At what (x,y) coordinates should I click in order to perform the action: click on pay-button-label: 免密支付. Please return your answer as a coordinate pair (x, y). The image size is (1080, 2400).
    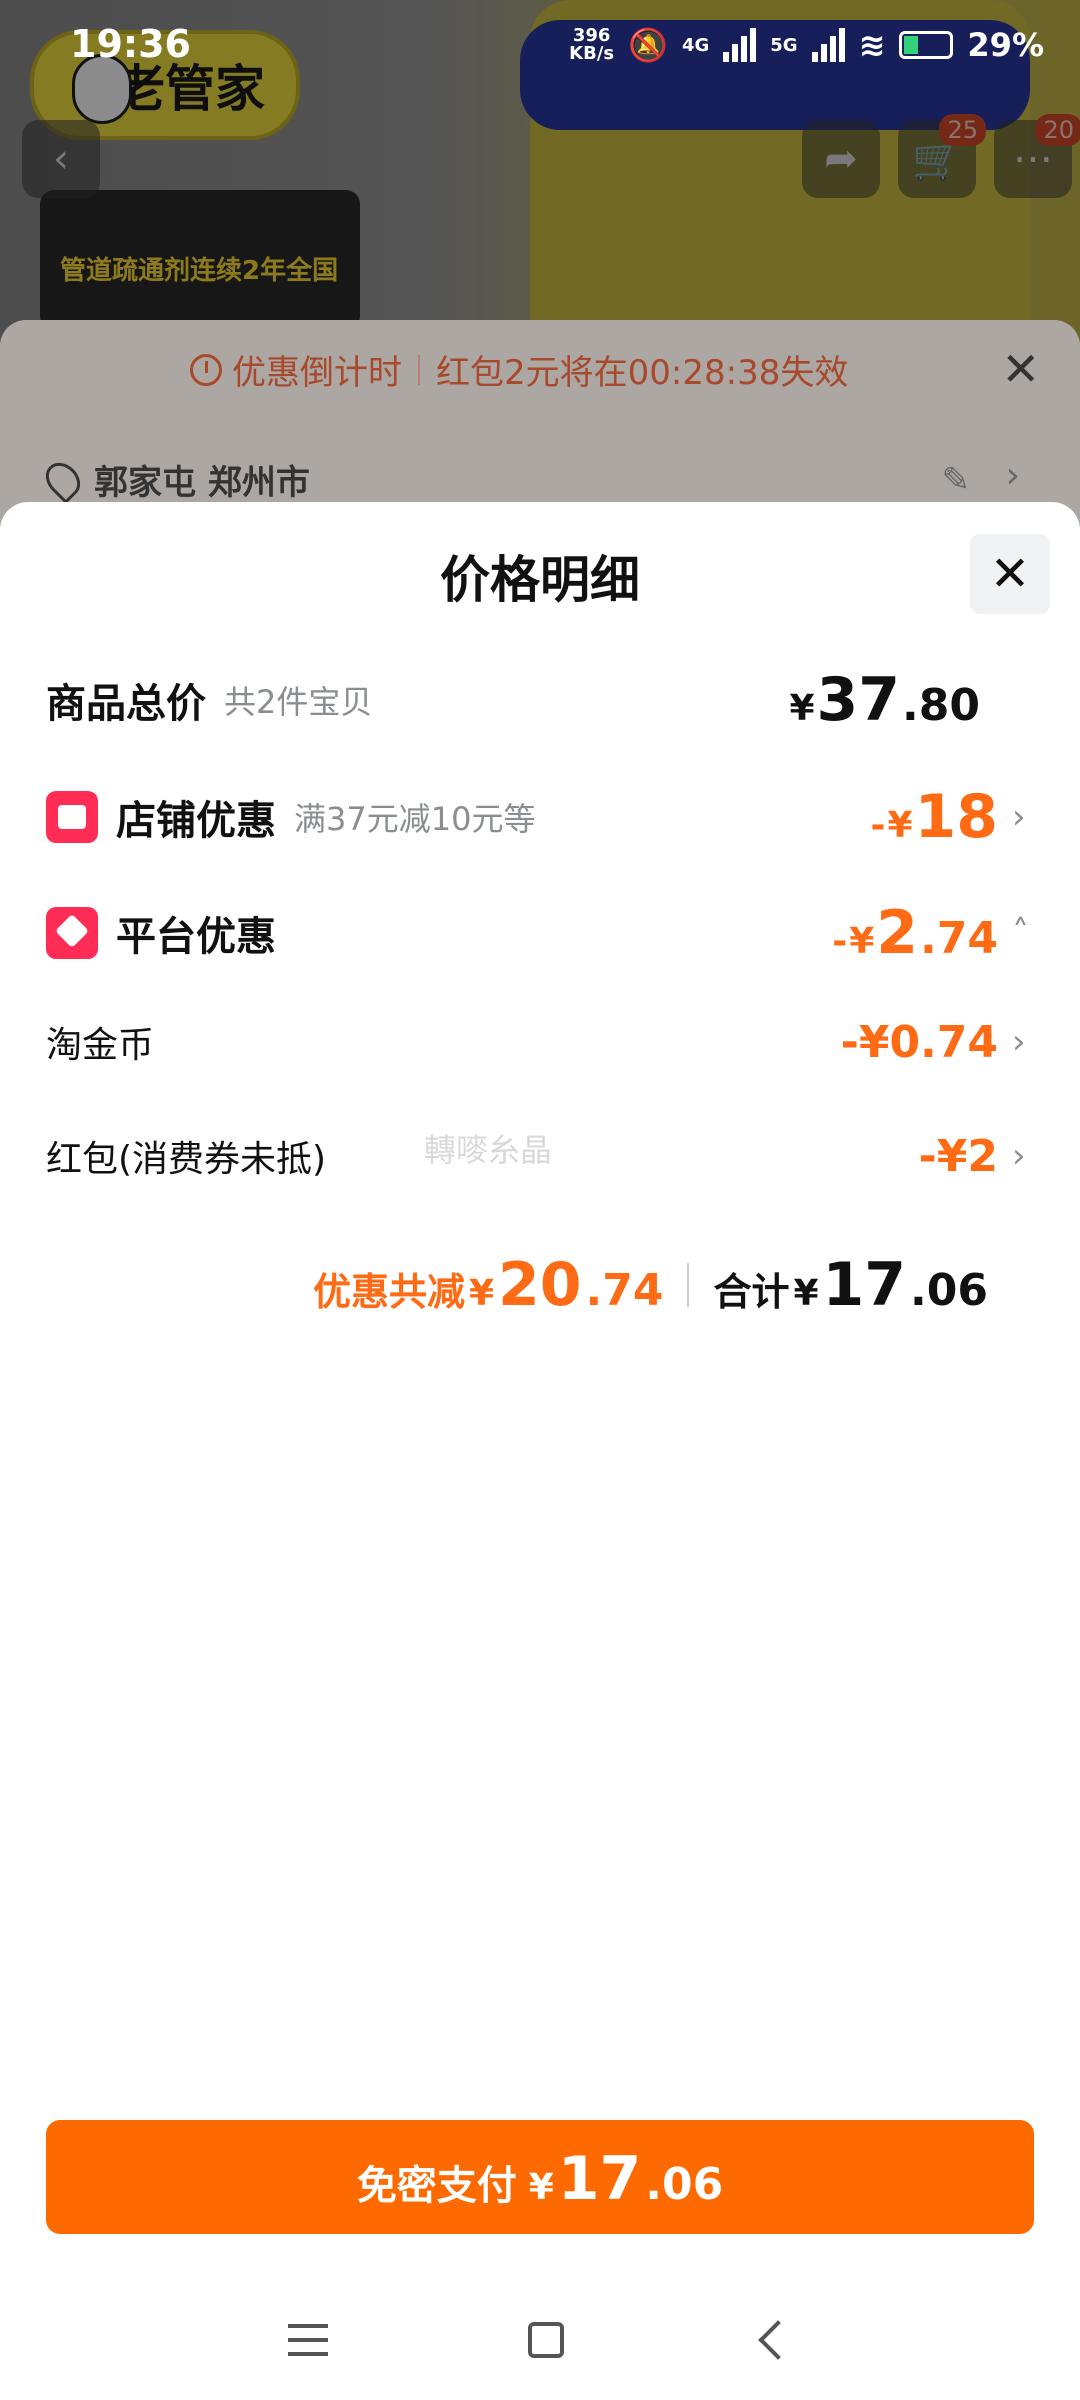
    Looking at the image, I should click on (436, 2186).